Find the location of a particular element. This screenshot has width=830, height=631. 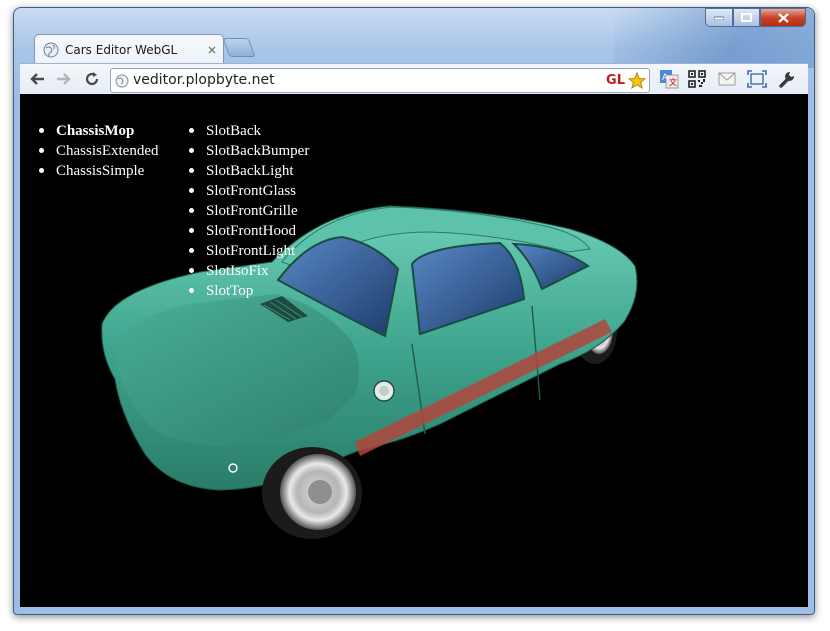

close-window-button is located at coordinates (783, 17).